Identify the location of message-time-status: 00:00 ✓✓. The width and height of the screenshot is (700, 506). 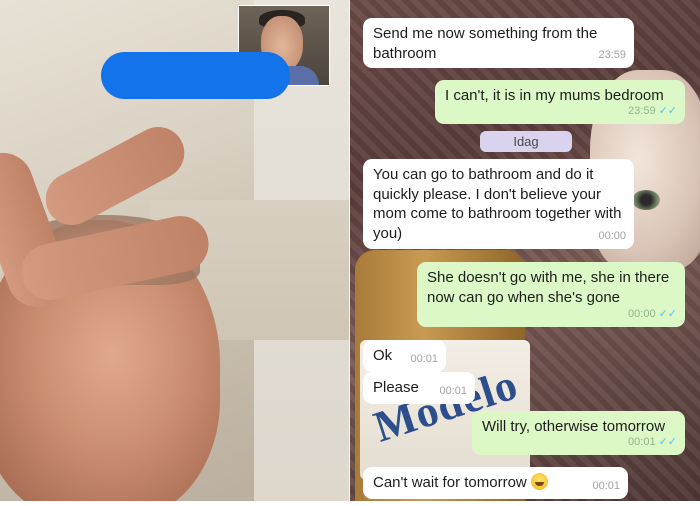
(652, 315).